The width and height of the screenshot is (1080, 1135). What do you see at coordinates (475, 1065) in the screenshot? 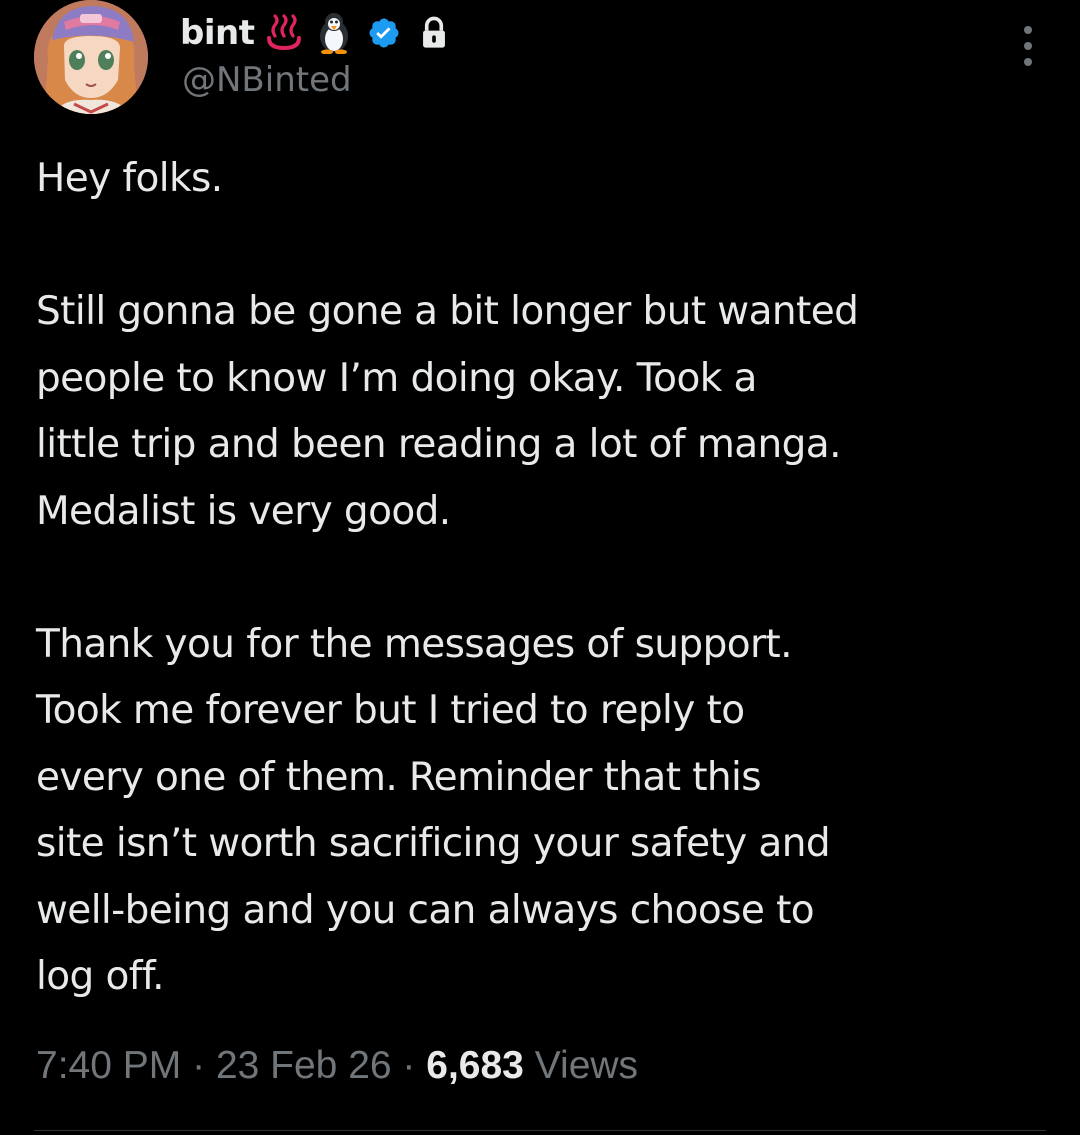
I see `views-count: 6,683` at bounding box center [475, 1065].